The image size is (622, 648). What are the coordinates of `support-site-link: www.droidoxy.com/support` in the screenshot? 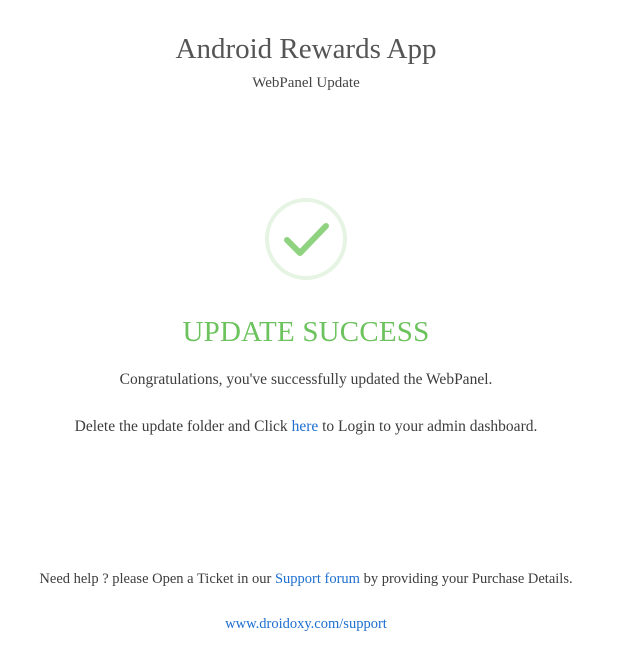 It's located at (306, 624).